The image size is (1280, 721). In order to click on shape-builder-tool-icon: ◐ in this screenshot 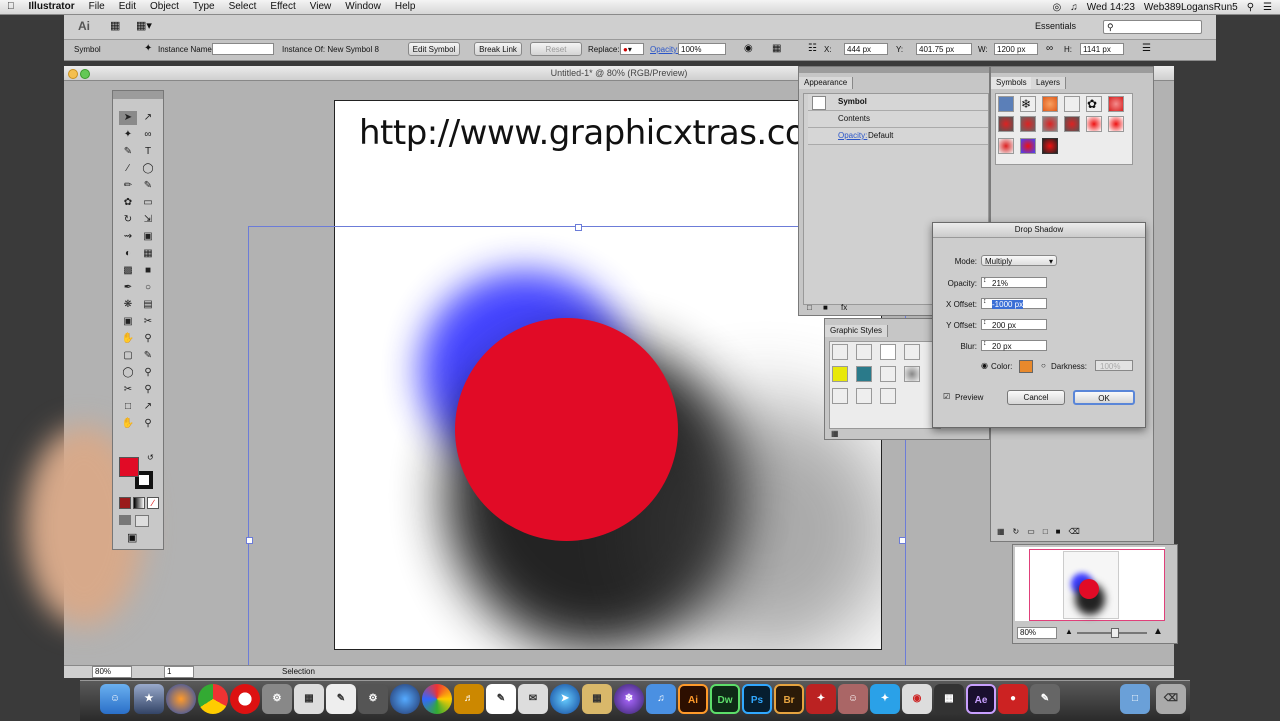, I will do `click(128, 254)`.